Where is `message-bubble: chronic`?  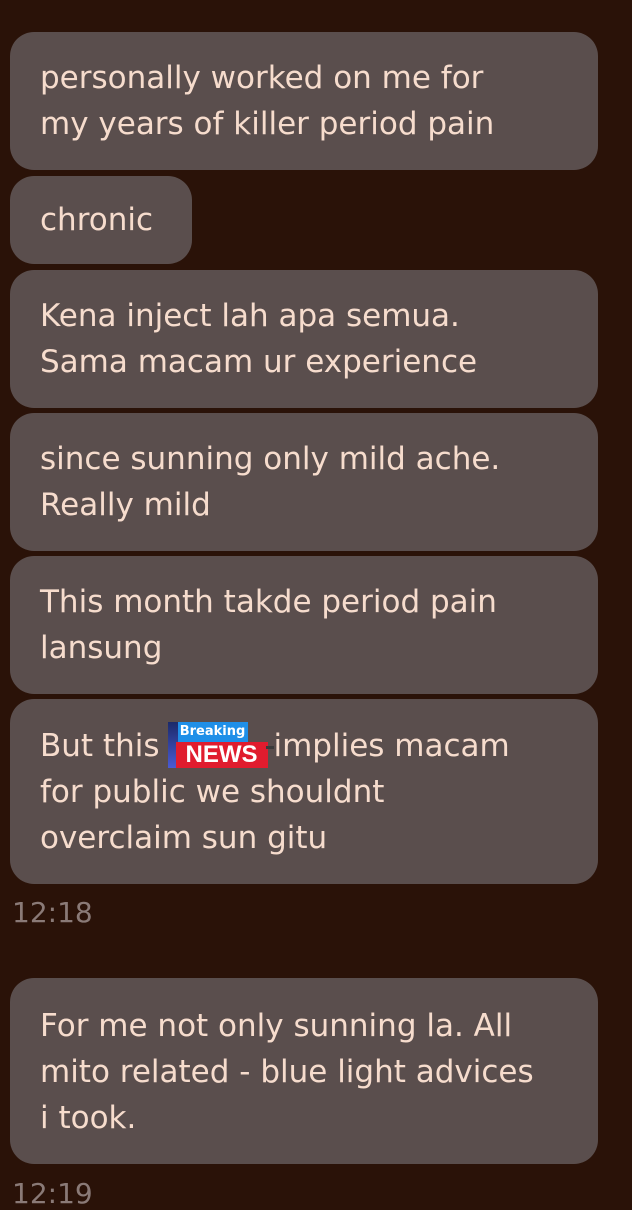 message-bubble: chronic is located at coordinates (101, 220).